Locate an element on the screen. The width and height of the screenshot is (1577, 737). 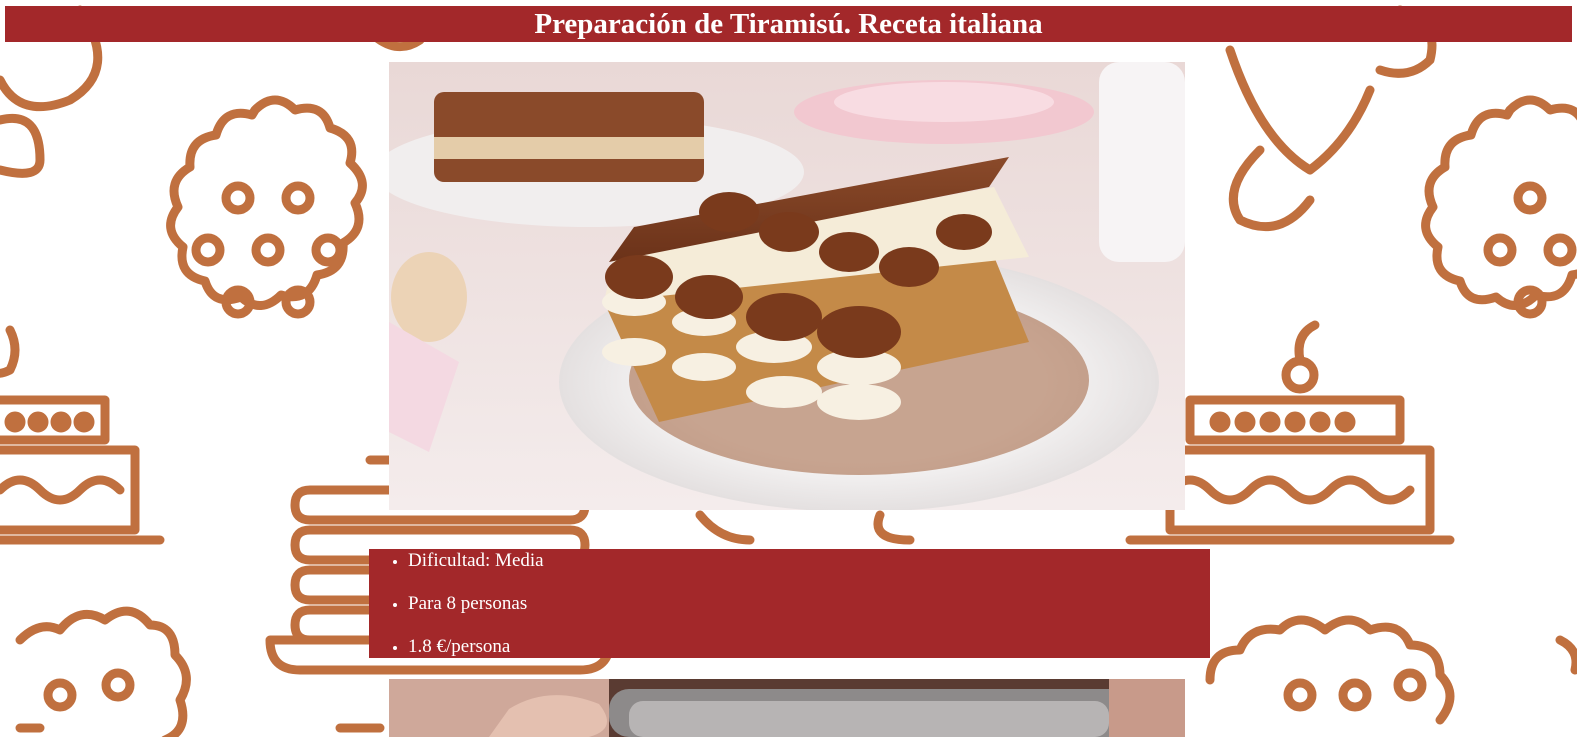
preparation-photo is located at coordinates (787, 708).